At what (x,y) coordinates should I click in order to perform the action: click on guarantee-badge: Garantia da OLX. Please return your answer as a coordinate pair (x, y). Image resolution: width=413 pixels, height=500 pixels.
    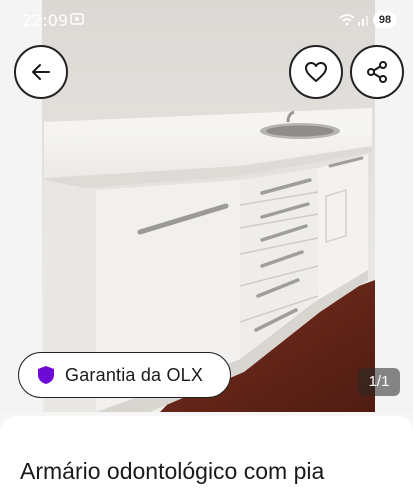
    Looking at the image, I should click on (124, 375).